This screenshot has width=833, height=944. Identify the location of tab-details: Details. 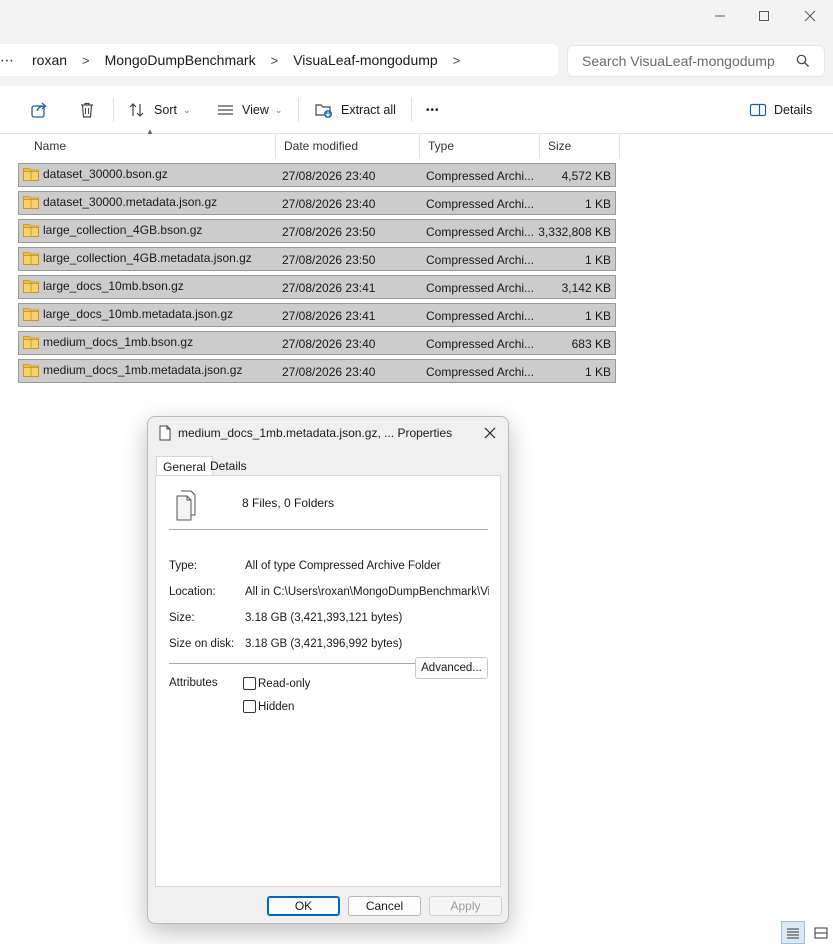
(228, 466).